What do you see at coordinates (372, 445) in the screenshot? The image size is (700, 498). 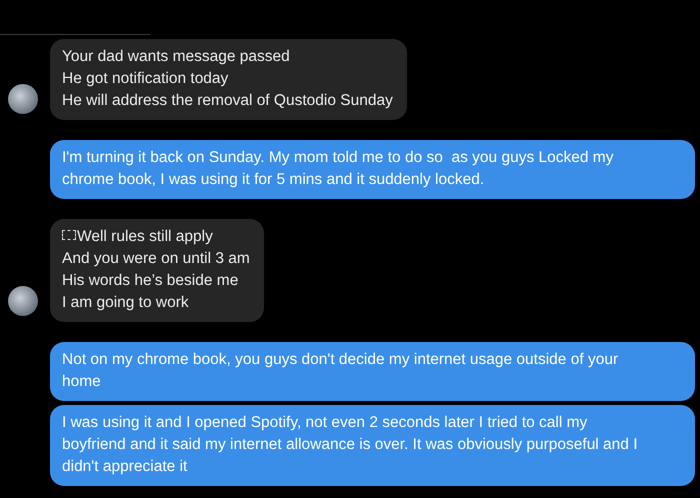 I see `sent-message-bubble: I was using it and I opened Spotify, not even 2 seconds later I tried to call my boyfriend and it said my internet allowance is over. It was obviously purposeful and I didn't appreciate it` at bounding box center [372, 445].